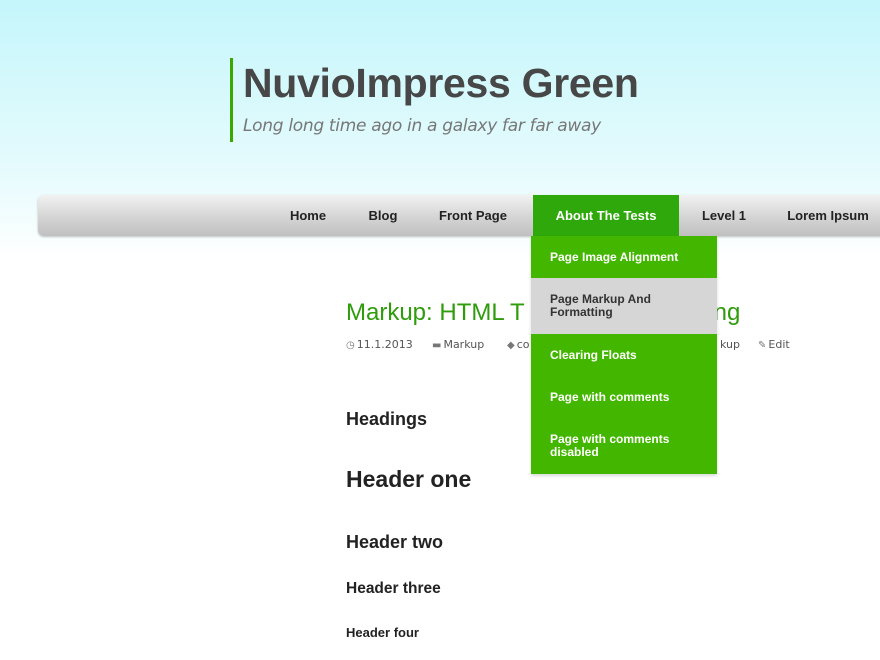  What do you see at coordinates (393, 588) in the screenshot?
I see `header-three: Header three` at bounding box center [393, 588].